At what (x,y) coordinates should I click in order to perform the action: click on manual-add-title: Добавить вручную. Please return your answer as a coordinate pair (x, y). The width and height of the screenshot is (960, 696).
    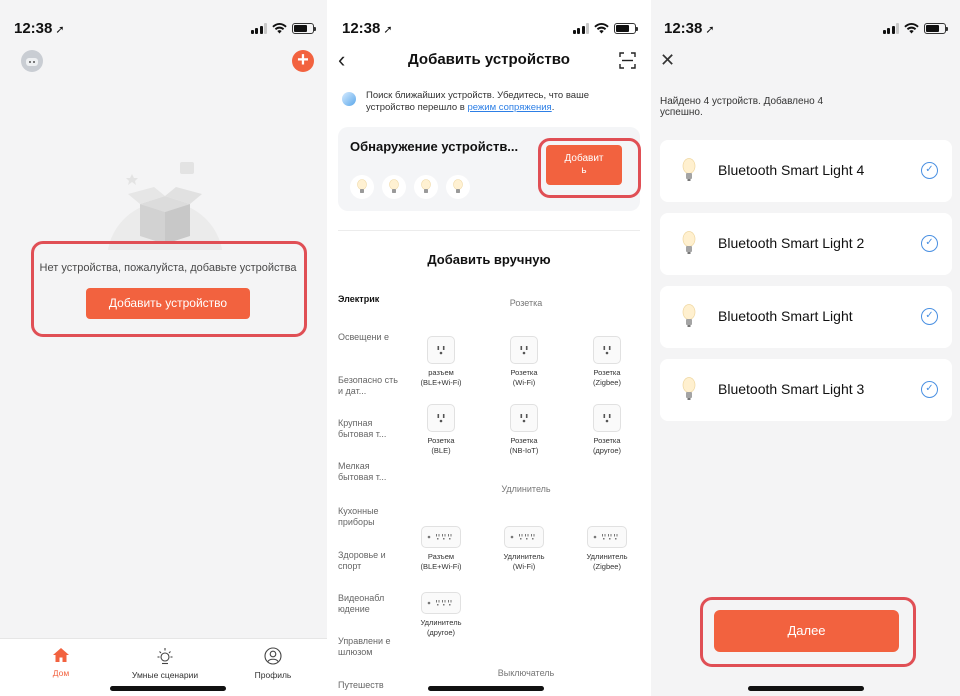
    Looking at the image, I should click on (489, 259).